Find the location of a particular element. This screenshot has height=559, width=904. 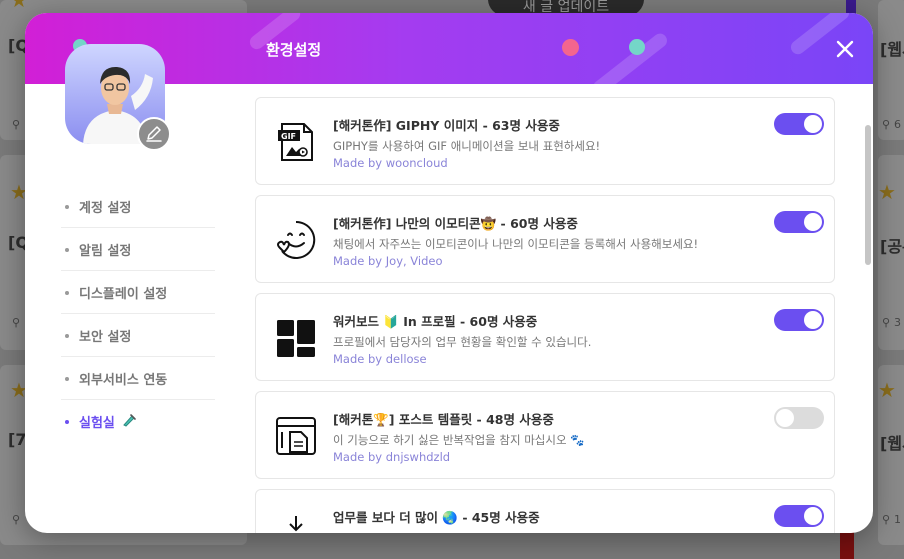

feature-toggle-workerboard is located at coordinates (799, 320).